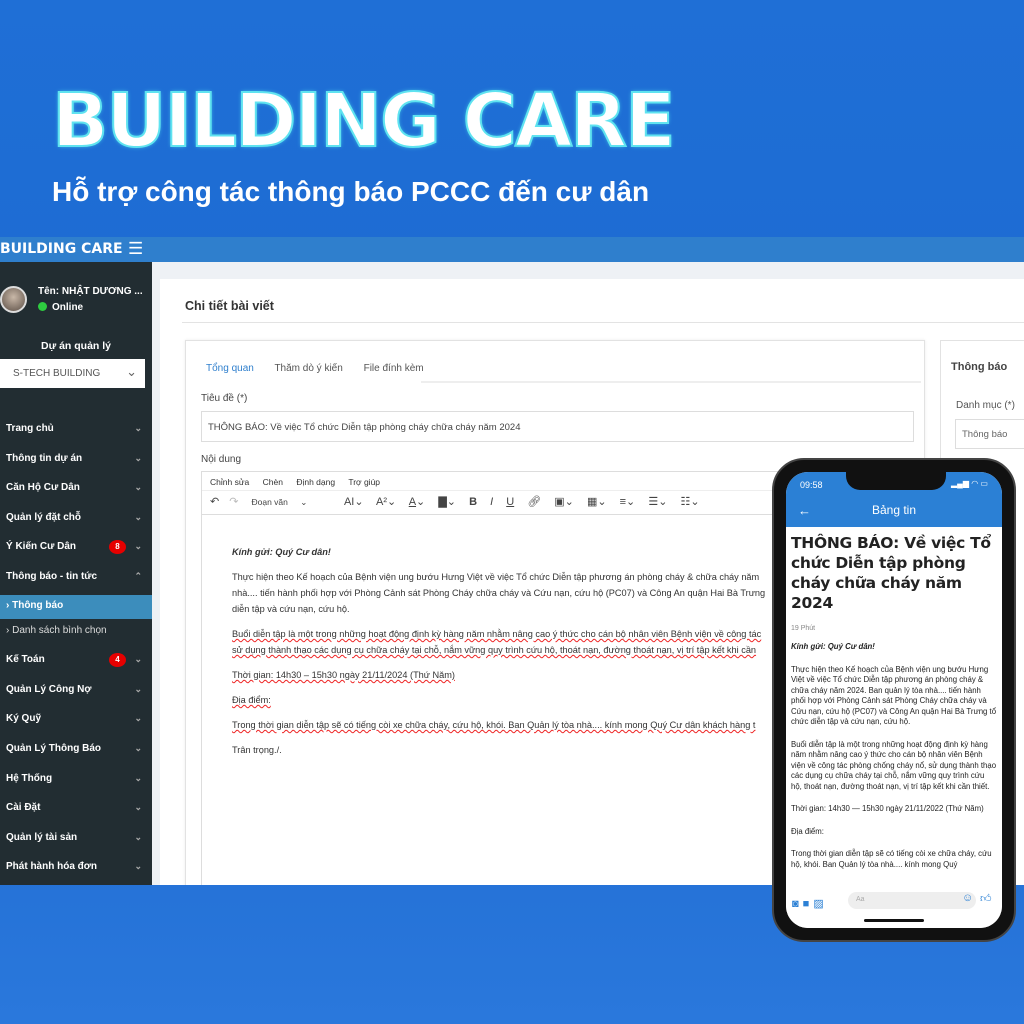 Image resolution: width=1024 pixels, height=1024 pixels. Describe the element at coordinates (76, 752) in the screenshot. I see `sidebar-item-quan-ly-thong-bao: Quản Lý Thông Báo ⌄` at that location.